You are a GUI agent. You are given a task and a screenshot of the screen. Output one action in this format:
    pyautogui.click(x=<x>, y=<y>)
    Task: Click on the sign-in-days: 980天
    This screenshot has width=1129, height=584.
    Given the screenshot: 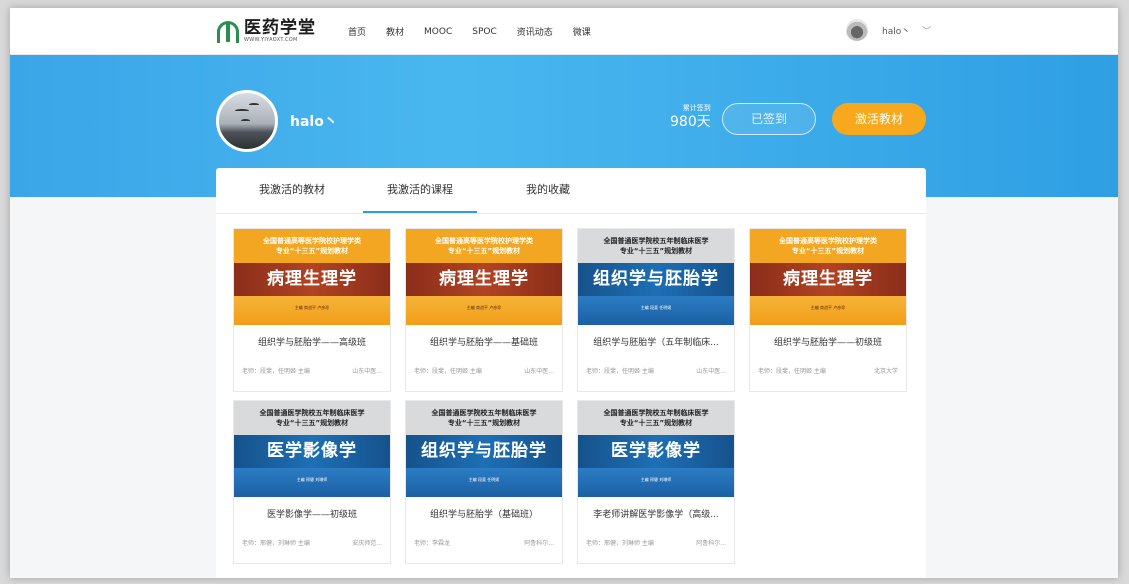 What is the action you would take?
    pyautogui.click(x=690, y=122)
    